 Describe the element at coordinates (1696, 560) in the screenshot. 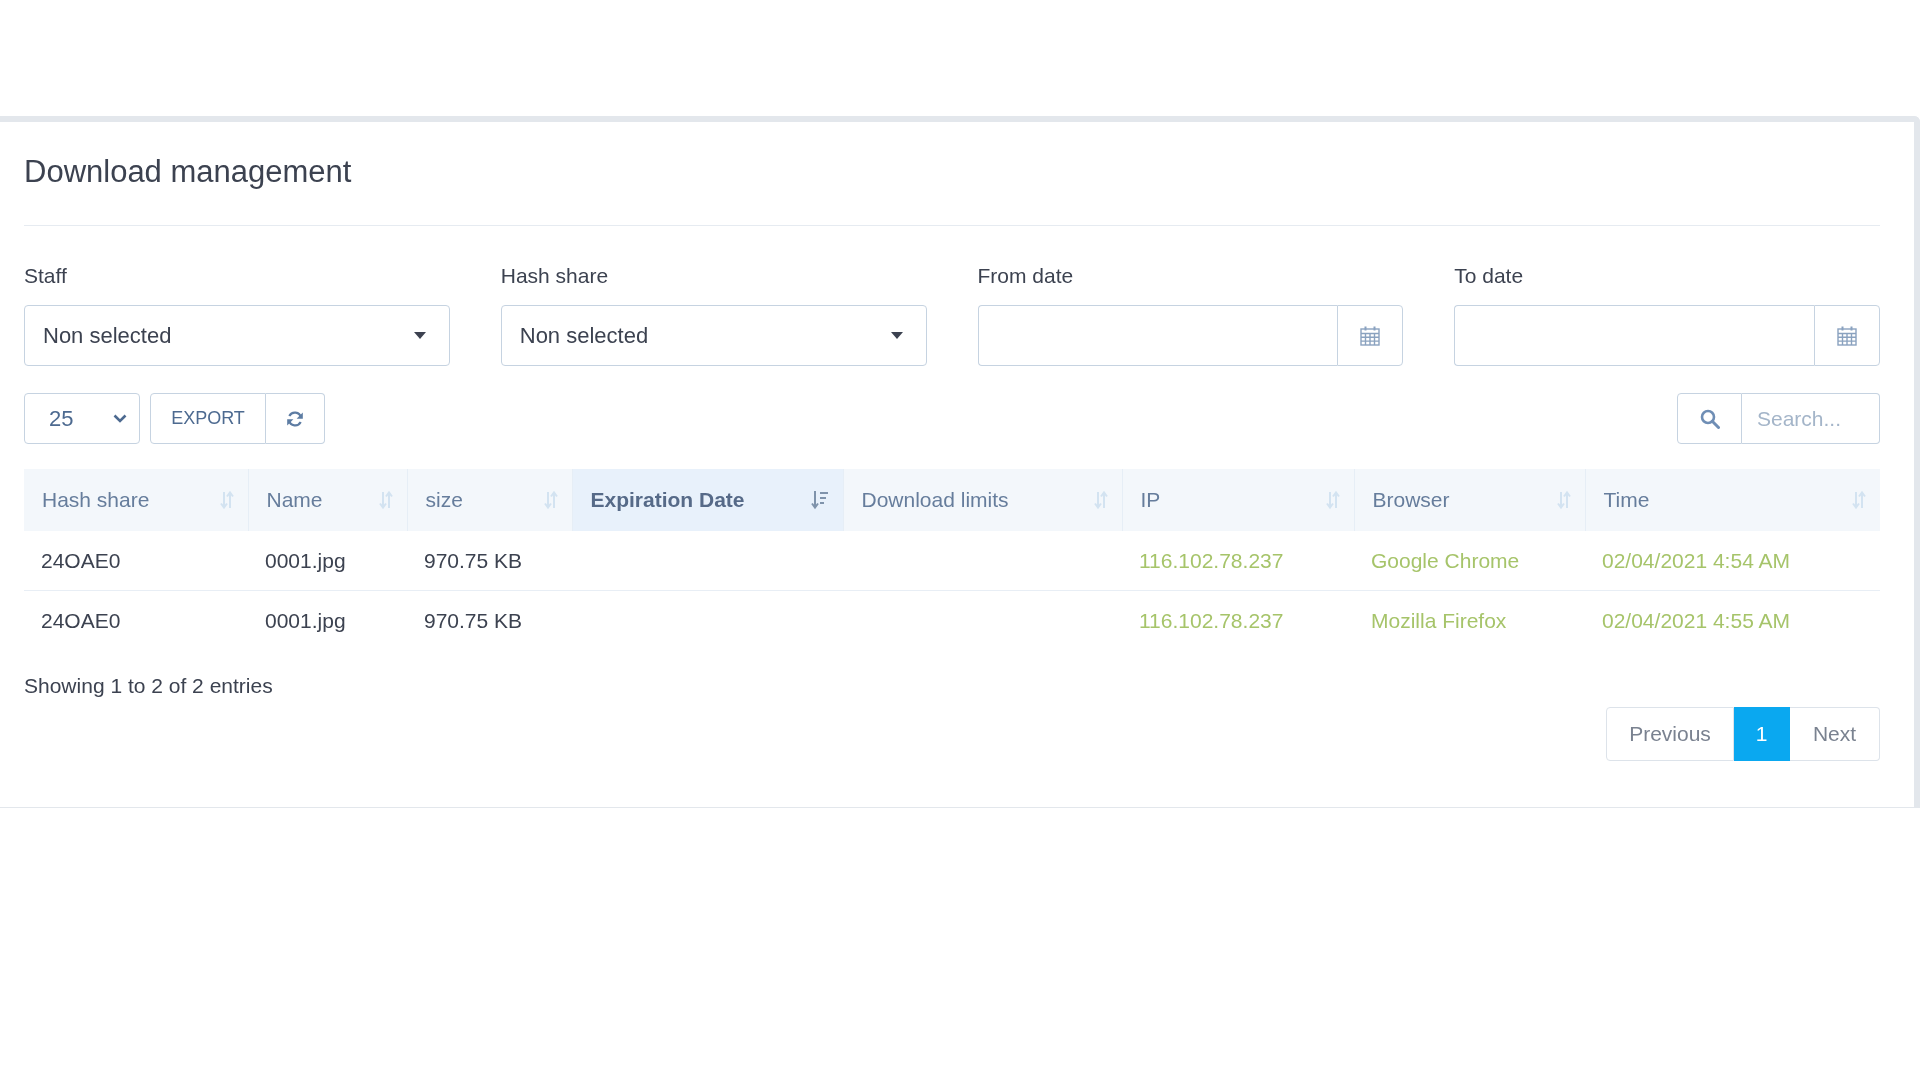

I see `table-cell: 02/04/2021 4:54 AM` at that location.